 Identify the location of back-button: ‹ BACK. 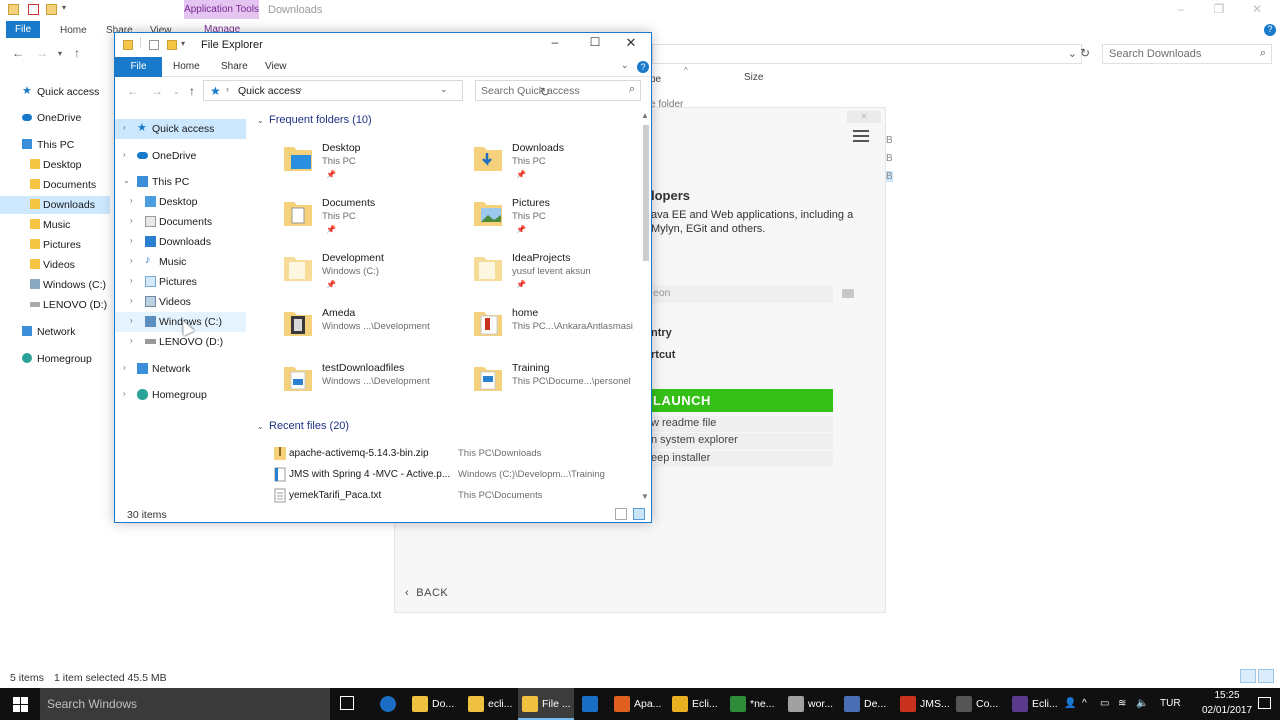
(426, 593).